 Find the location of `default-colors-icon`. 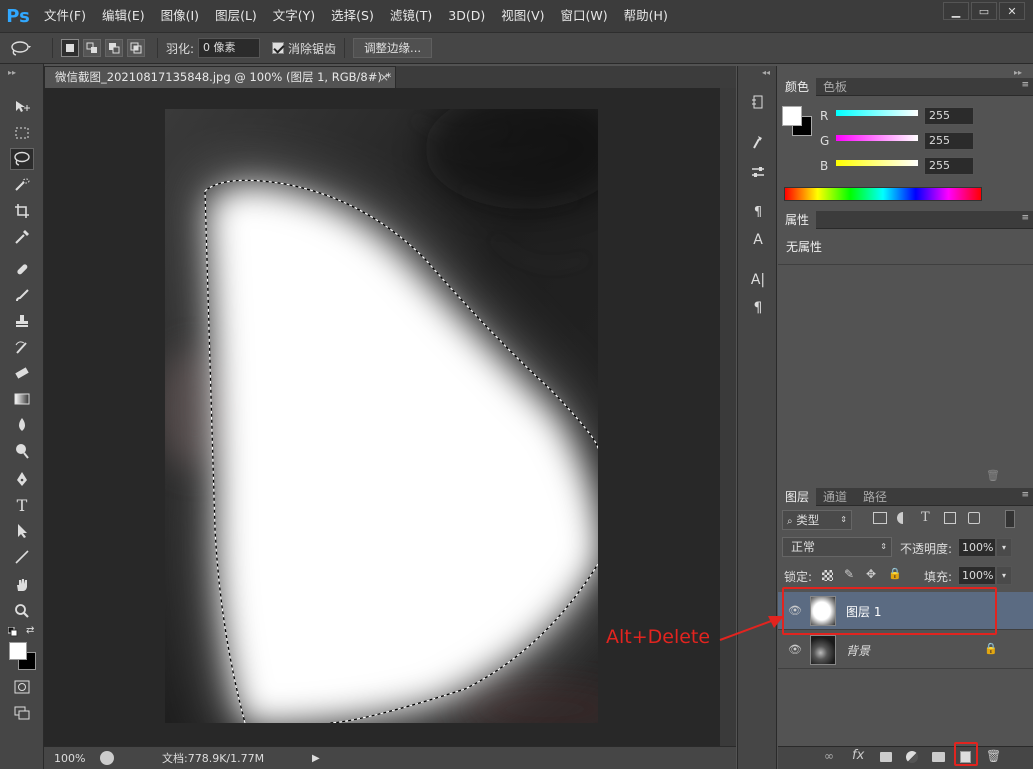

default-colors-icon is located at coordinates (12, 631).